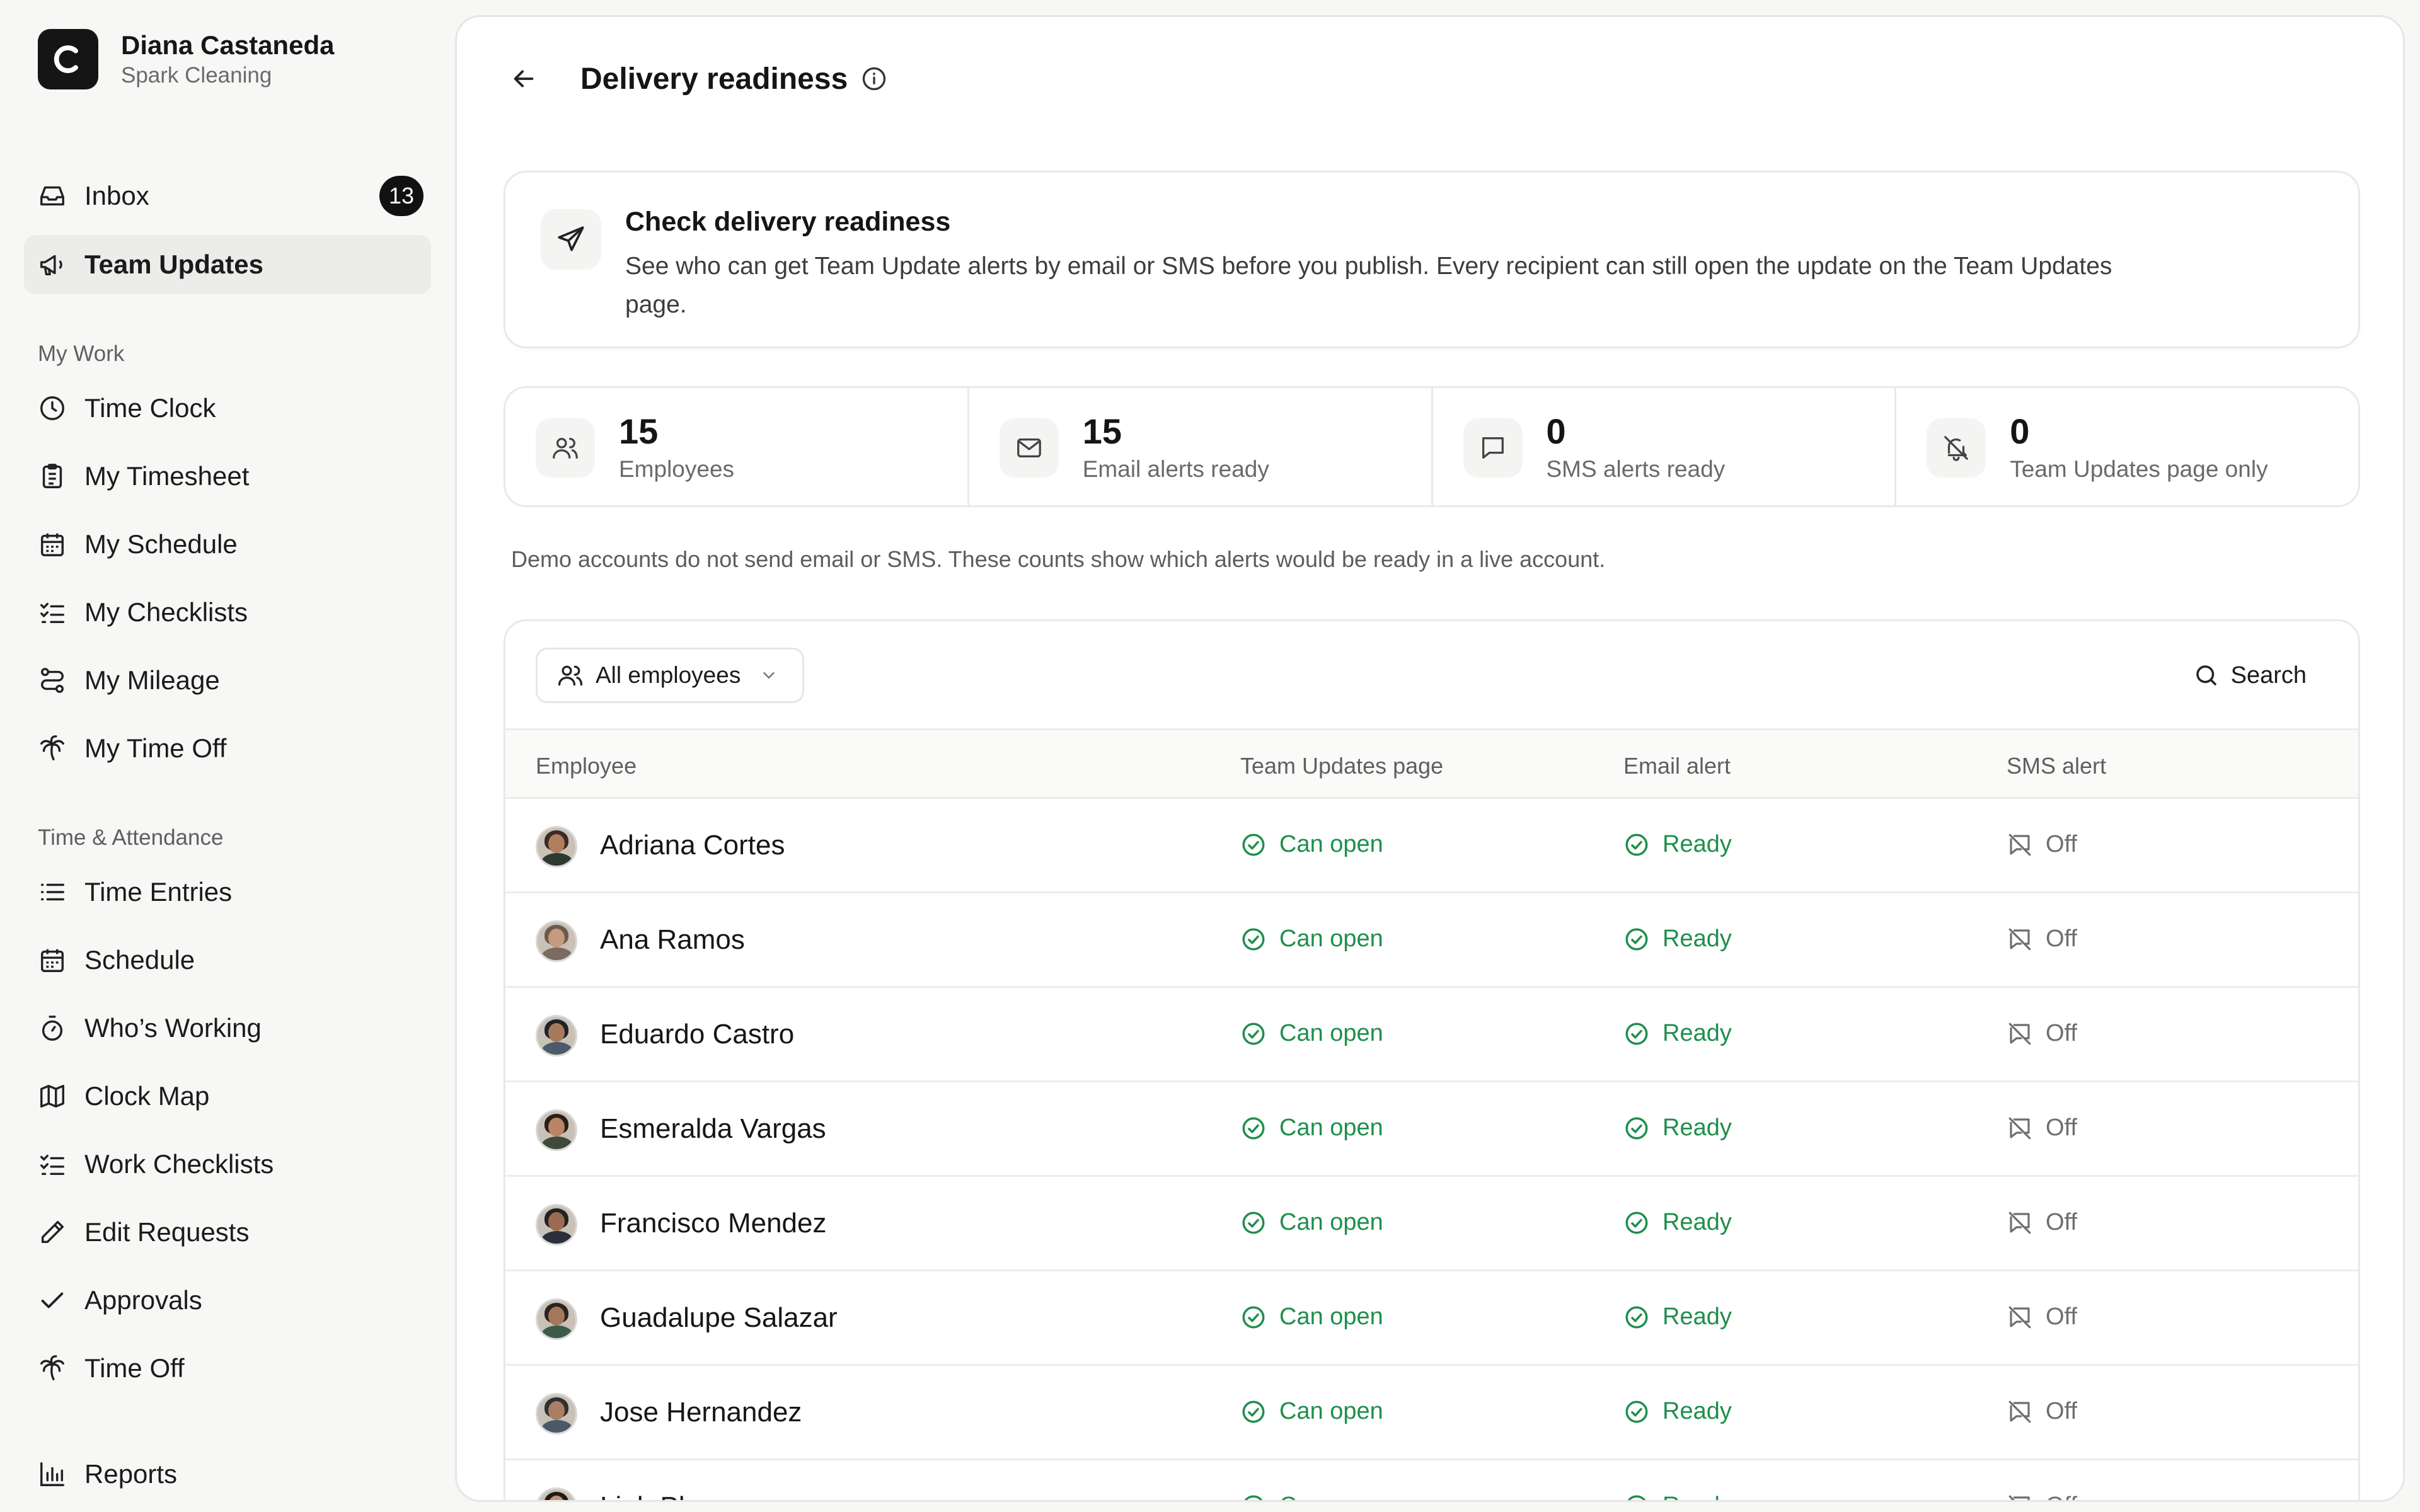  What do you see at coordinates (1431, 941) in the screenshot?
I see `table-row: Ana Ramos Can open Ready Off` at bounding box center [1431, 941].